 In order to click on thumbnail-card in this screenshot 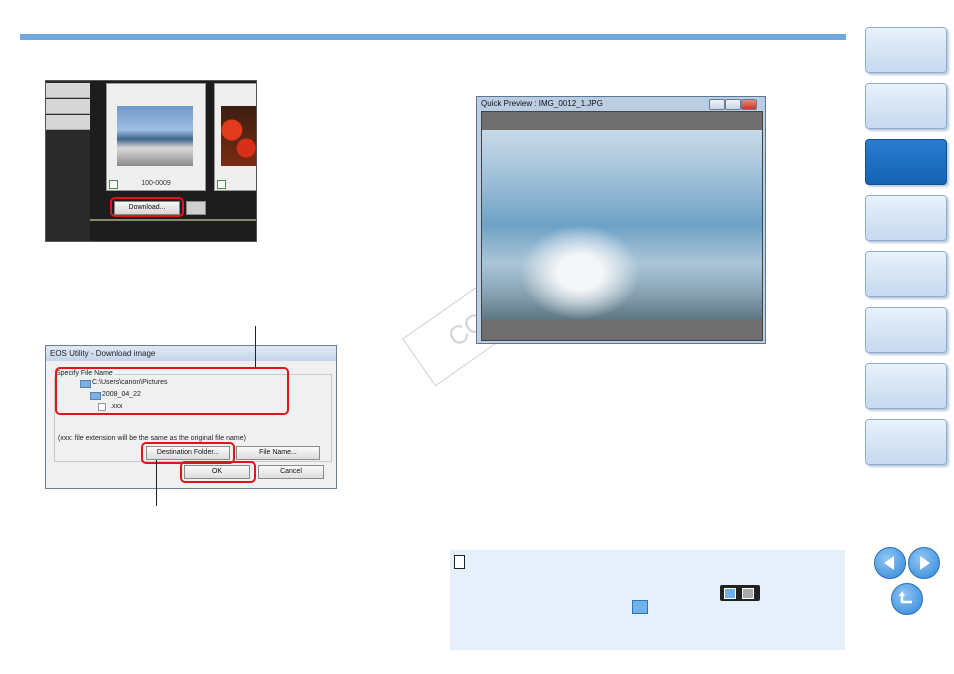, I will do `click(235, 137)`.